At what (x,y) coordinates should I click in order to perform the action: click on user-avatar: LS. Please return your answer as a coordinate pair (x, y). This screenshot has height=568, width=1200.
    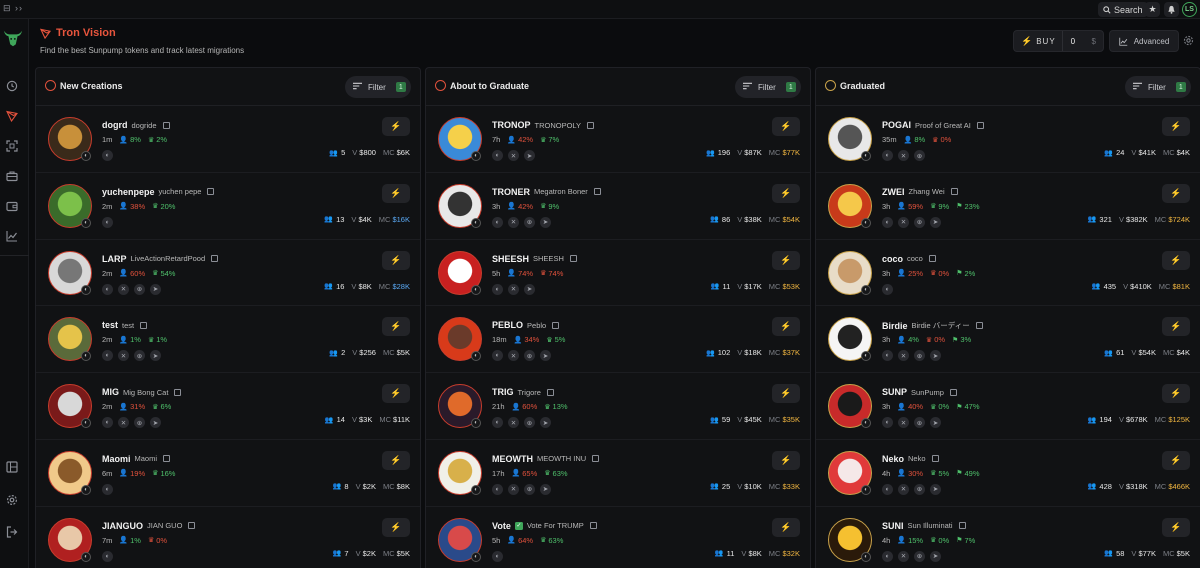
    Looking at the image, I should click on (1189, 9).